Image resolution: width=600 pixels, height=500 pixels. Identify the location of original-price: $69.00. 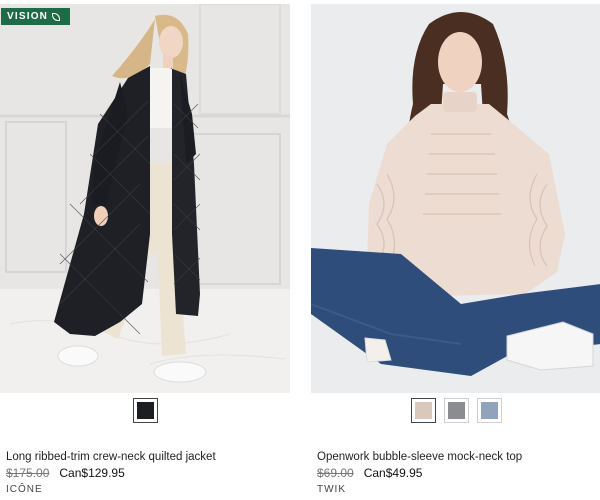
(335, 473).